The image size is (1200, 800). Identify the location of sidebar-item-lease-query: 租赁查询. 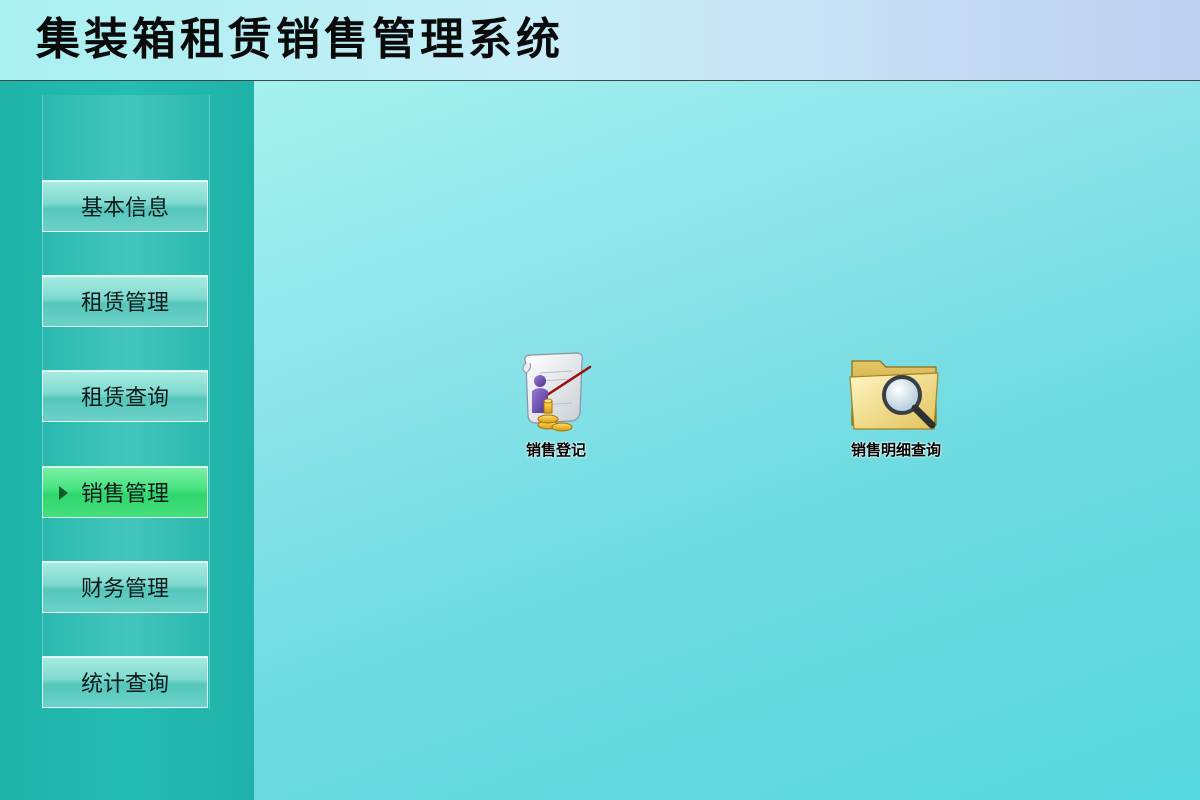
(125, 396).